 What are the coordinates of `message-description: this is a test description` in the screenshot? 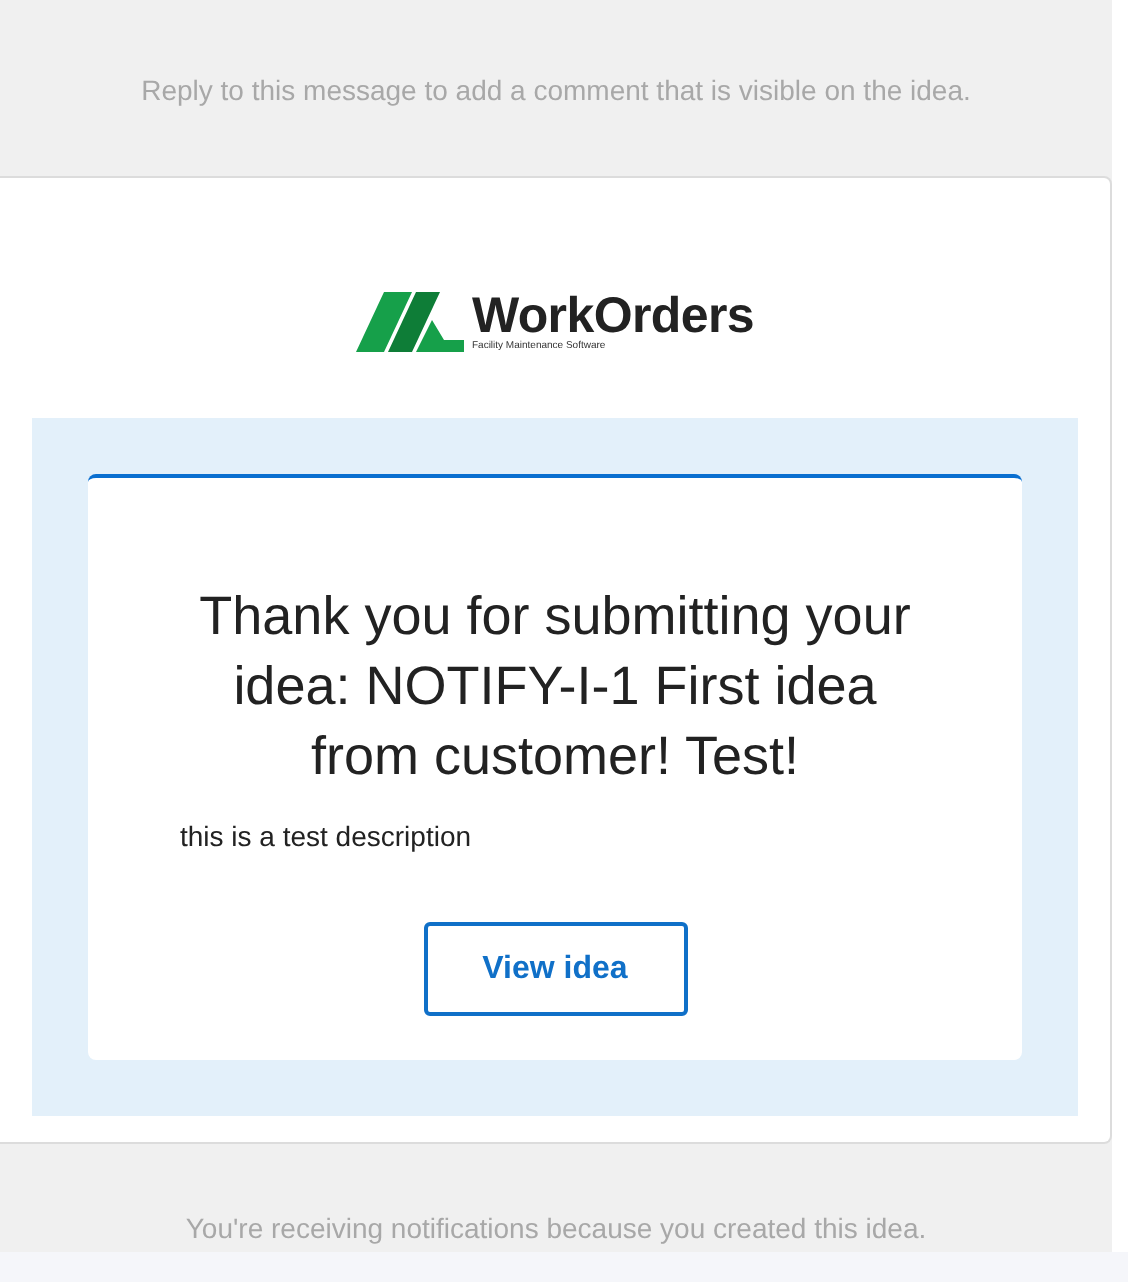 It's located at (326, 837).